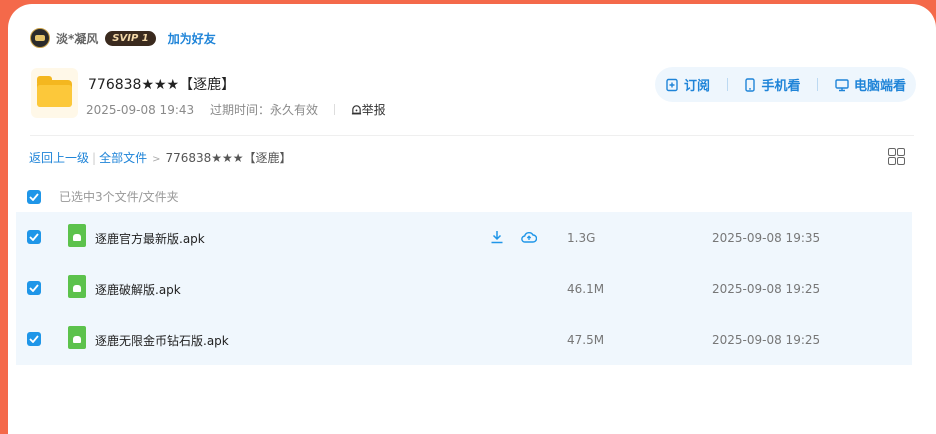  What do you see at coordinates (130, 38) in the screenshot?
I see `vip-badge: SVIP 1` at bounding box center [130, 38].